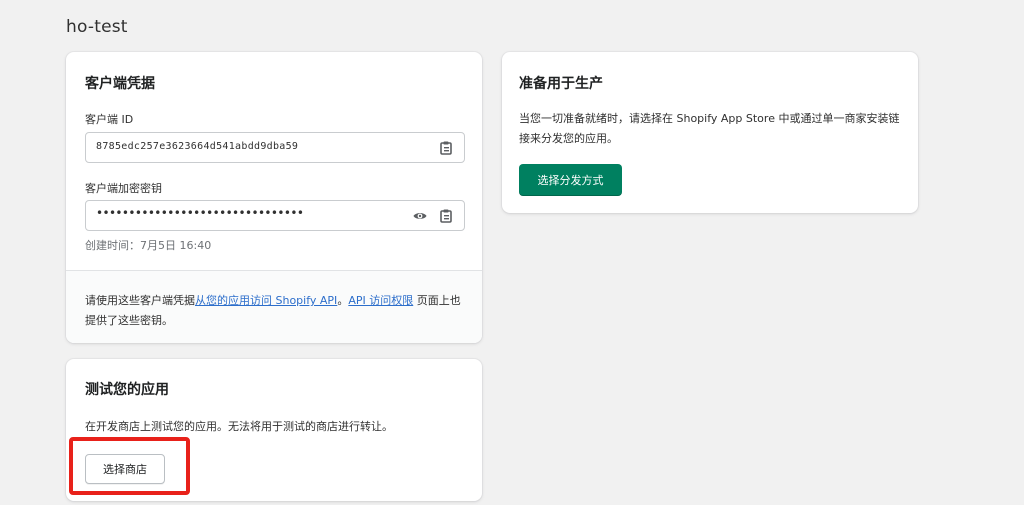  I want to click on client-id-label: 客户端 ID, so click(109, 119).